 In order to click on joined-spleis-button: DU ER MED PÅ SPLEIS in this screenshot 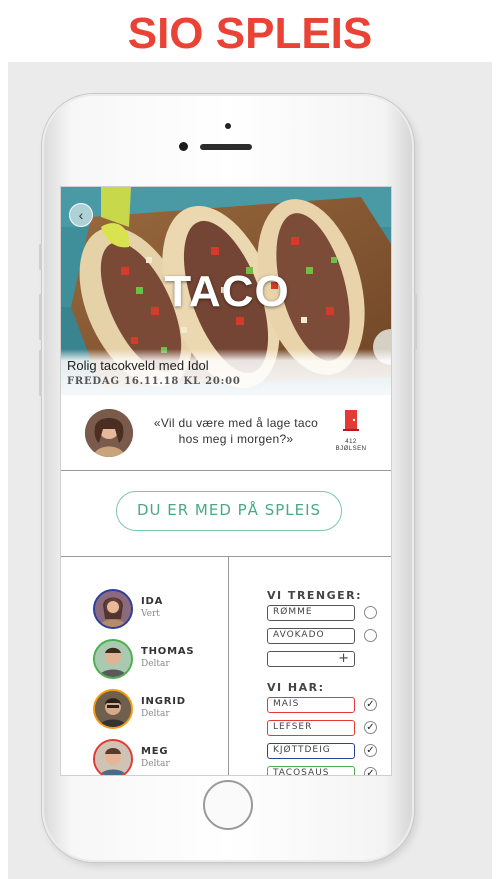, I will do `click(229, 511)`.